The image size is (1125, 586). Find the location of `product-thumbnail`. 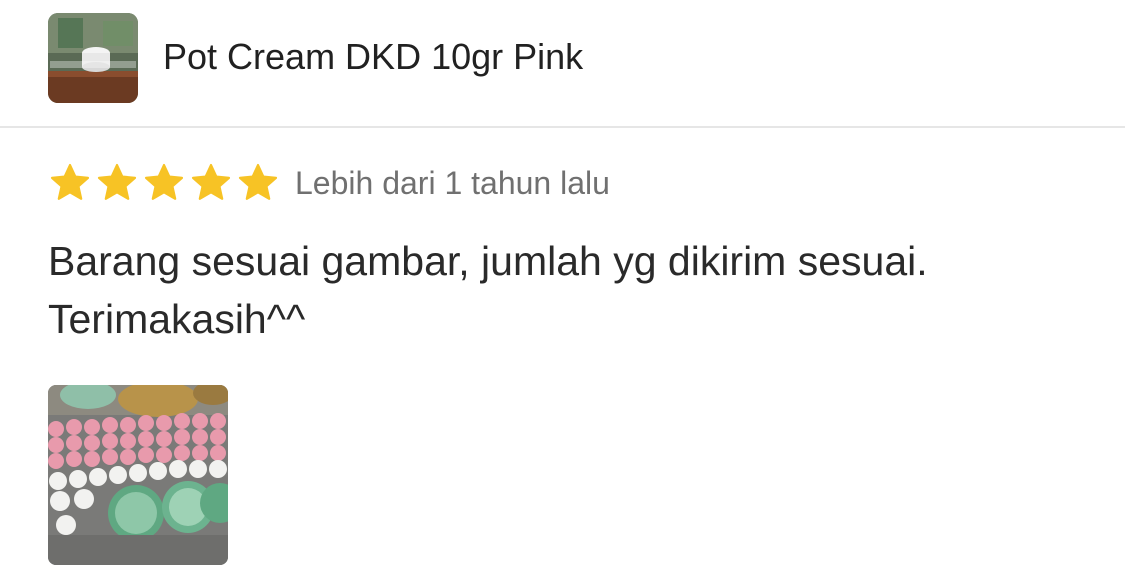

product-thumbnail is located at coordinates (93, 58).